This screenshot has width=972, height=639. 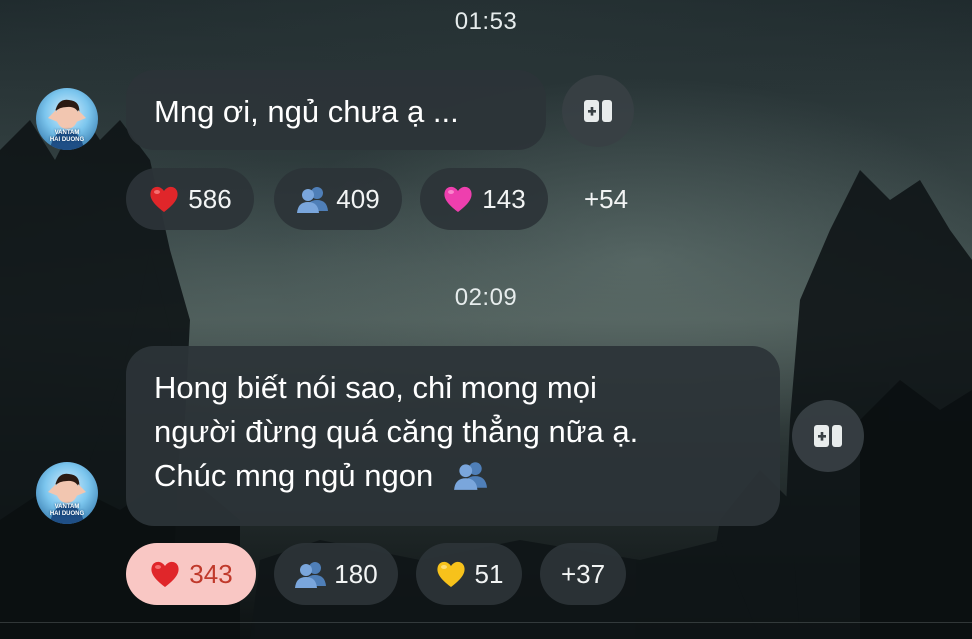 I want to click on reaction-count: +54, so click(x=606, y=198).